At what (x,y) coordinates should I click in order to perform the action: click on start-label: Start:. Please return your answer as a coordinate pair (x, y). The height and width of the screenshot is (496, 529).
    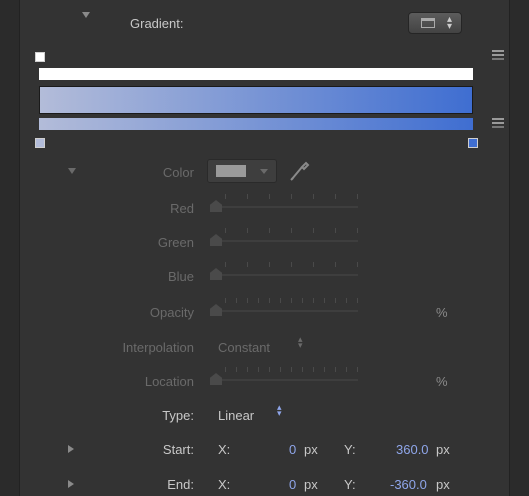
    Looking at the image, I should click on (178, 449).